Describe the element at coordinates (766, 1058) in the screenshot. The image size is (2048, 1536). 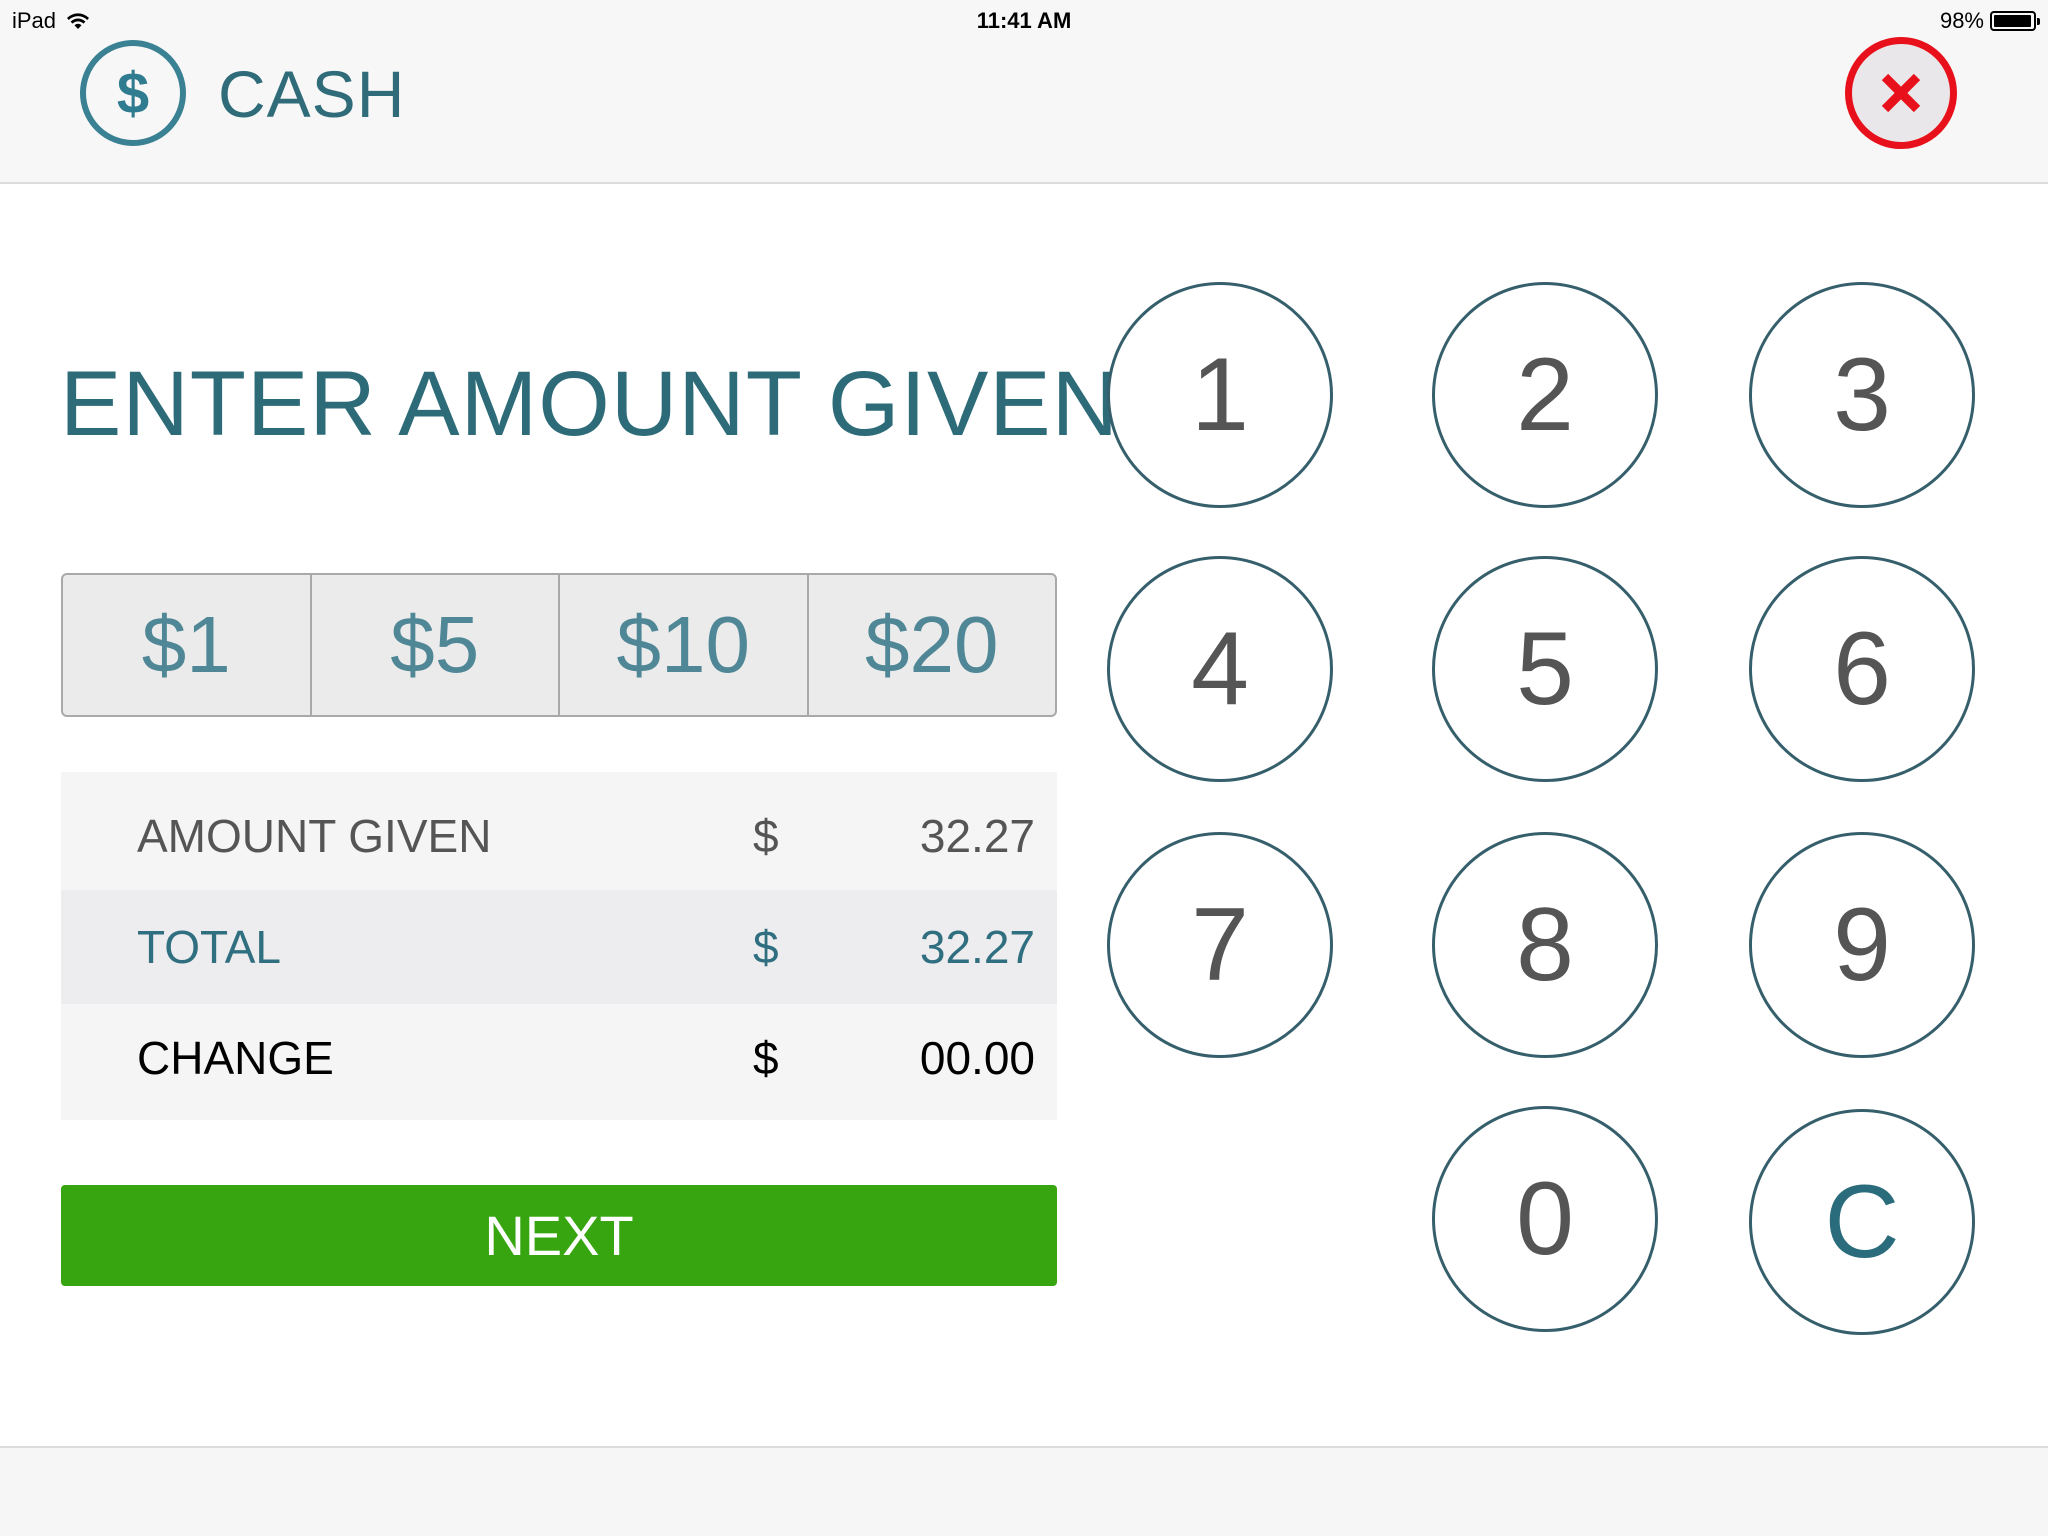
I see `change-currency: $` at that location.